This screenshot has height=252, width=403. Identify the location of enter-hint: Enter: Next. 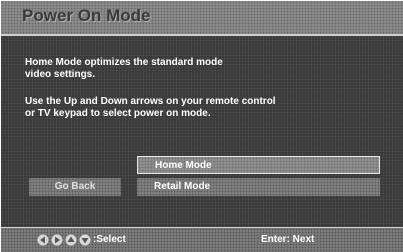
(288, 239).